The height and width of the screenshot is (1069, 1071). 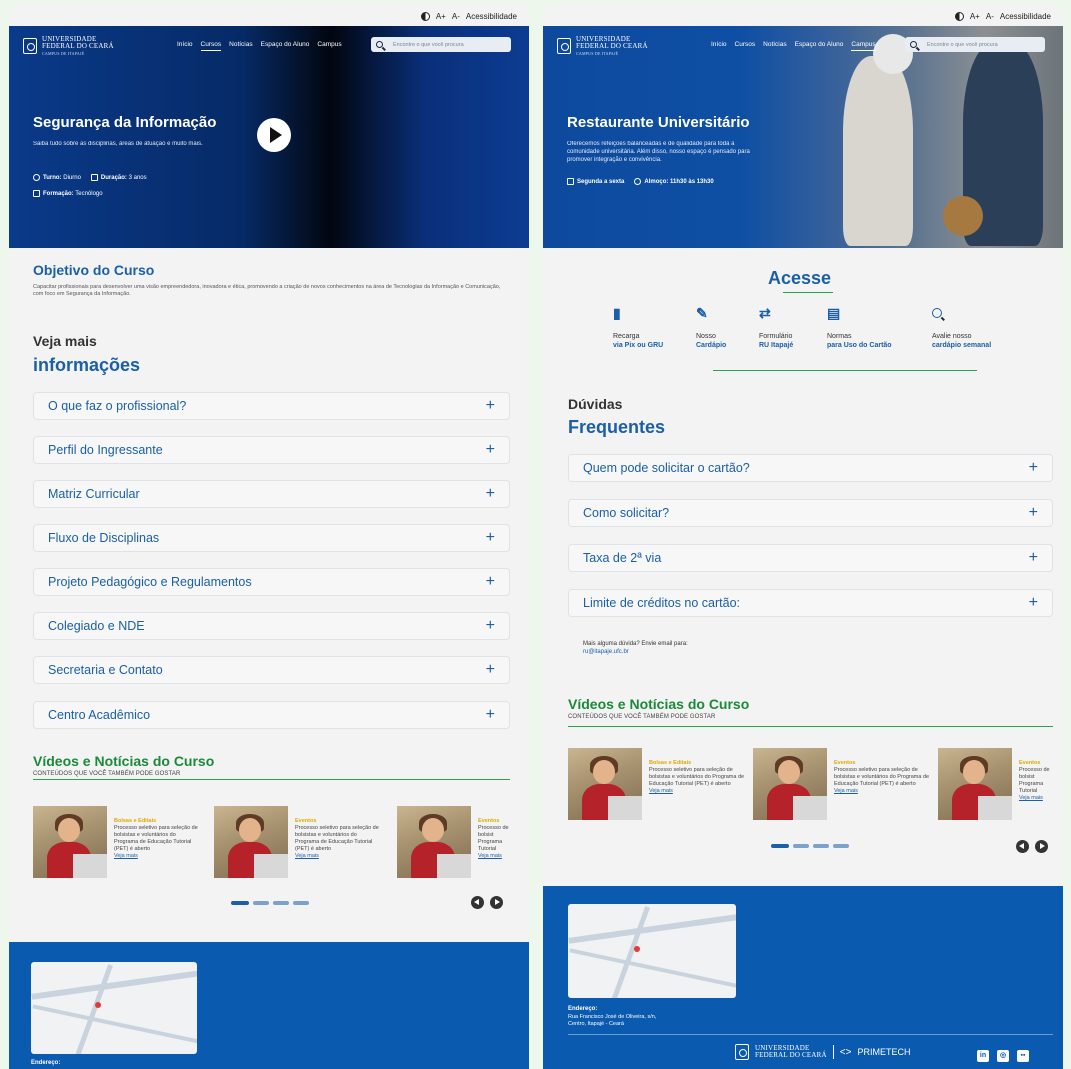 I want to click on accordion-profissional: O que faz o profissional? +, so click(x=271, y=406).